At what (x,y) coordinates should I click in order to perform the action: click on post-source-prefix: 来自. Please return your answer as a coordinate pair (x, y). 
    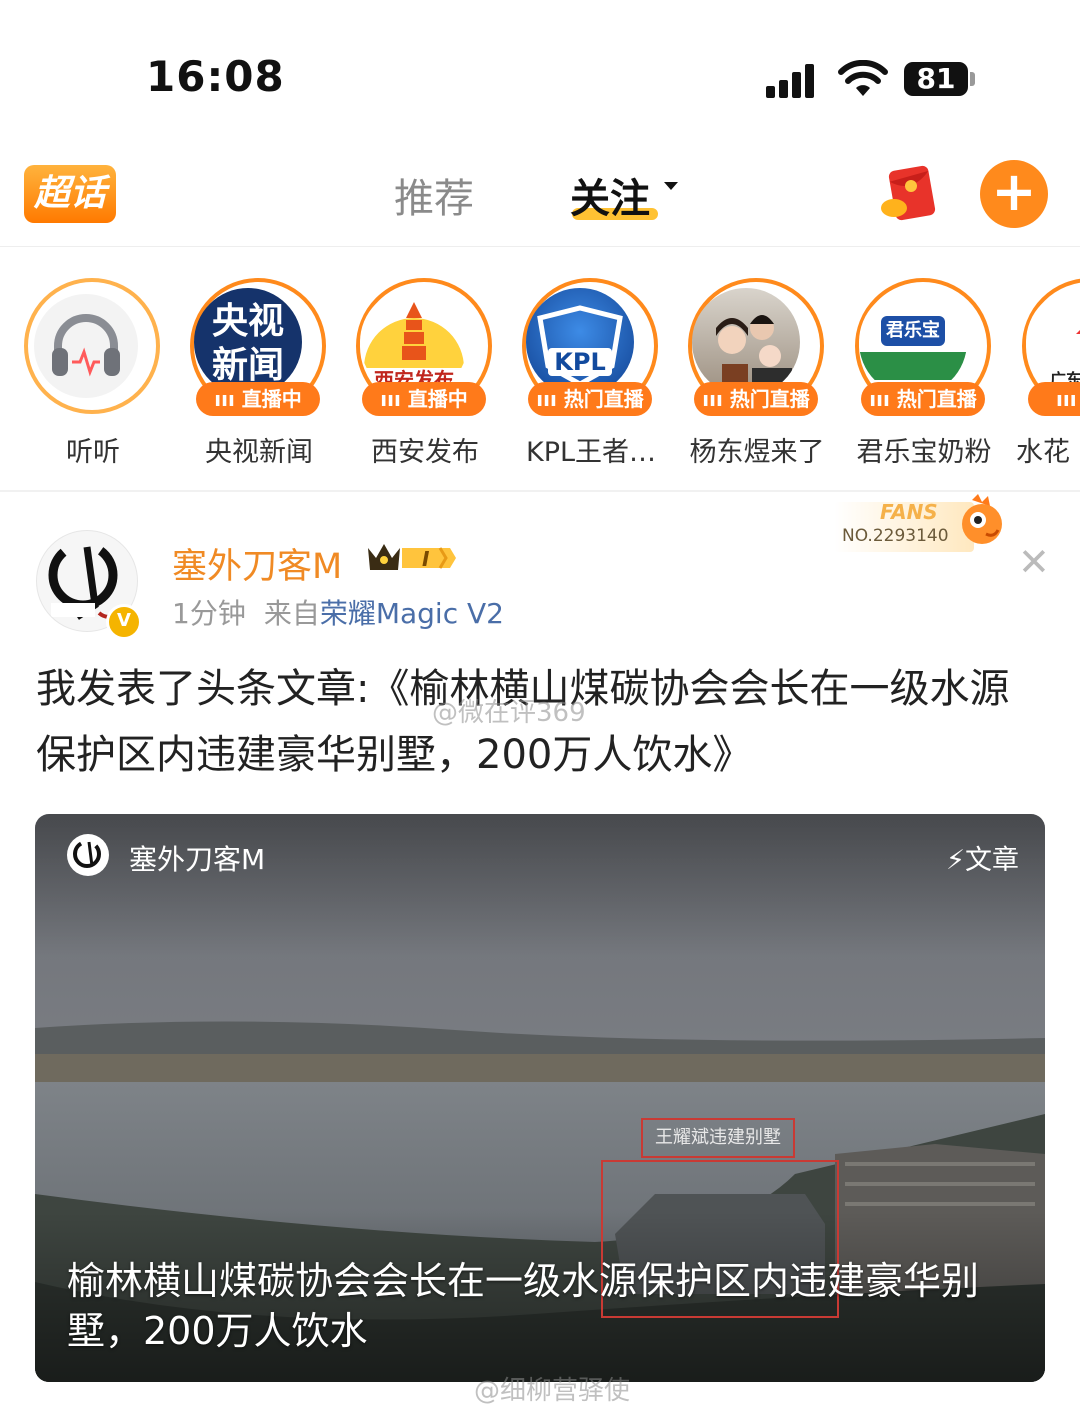
    Looking at the image, I should click on (291, 613).